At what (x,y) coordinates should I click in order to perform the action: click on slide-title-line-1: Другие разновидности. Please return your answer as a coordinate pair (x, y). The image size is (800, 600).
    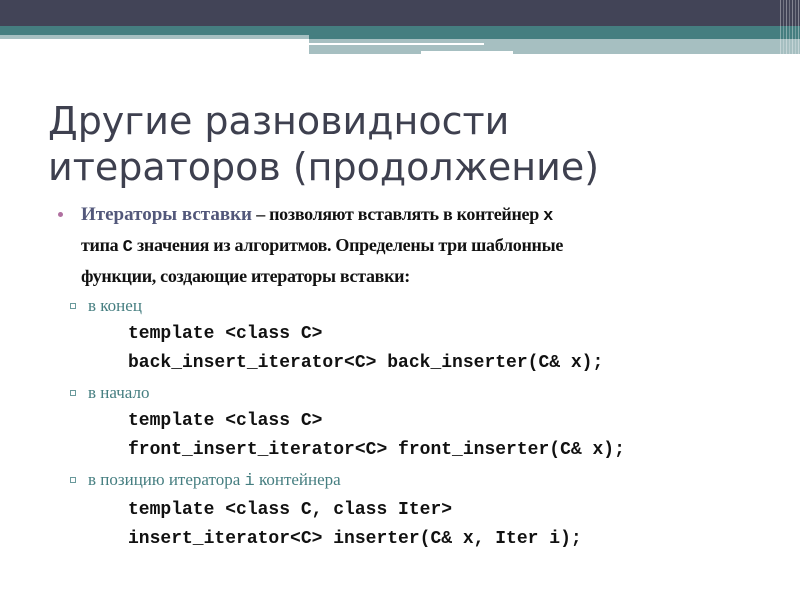
    Looking at the image, I should click on (279, 121).